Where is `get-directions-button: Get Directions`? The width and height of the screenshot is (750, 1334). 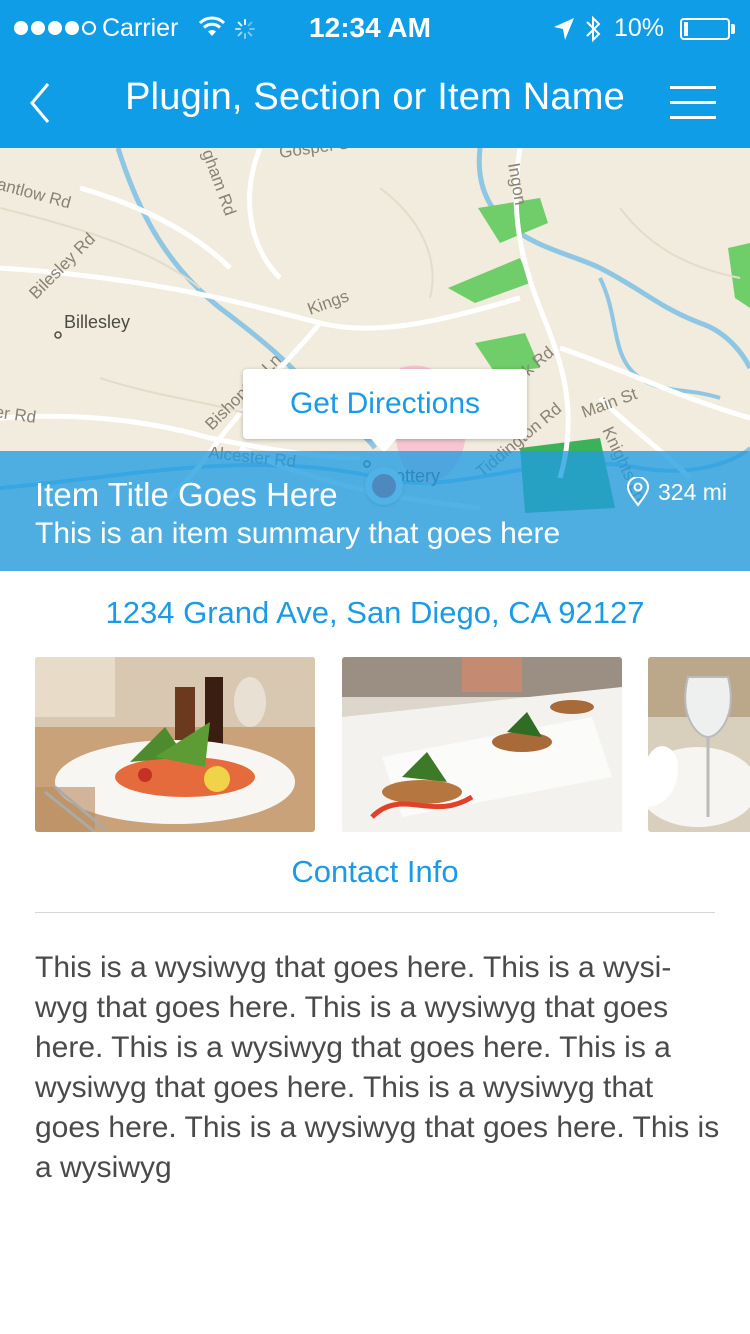 get-directions-button: Get Directions is located at coordinates (385, 404).